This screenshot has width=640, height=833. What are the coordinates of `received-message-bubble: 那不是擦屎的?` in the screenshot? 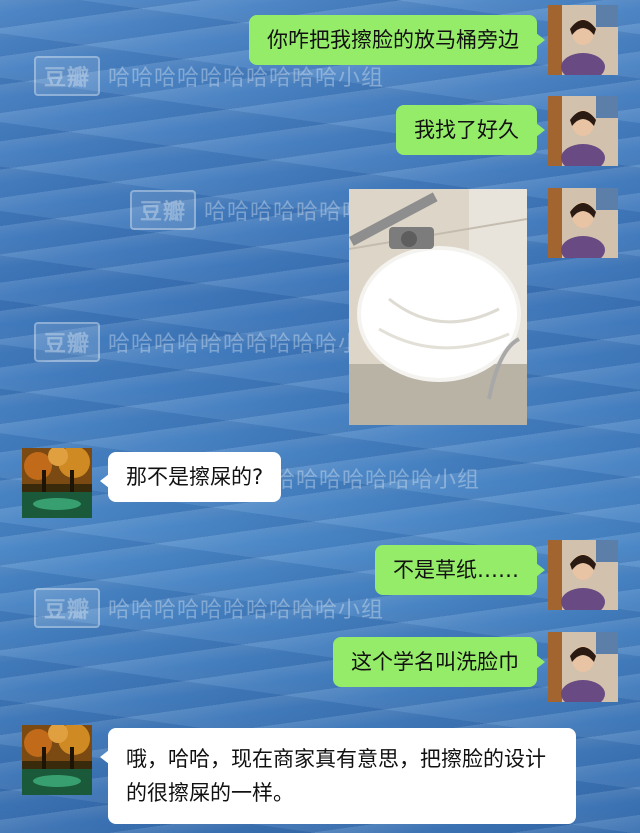 It's located at (190, 477).